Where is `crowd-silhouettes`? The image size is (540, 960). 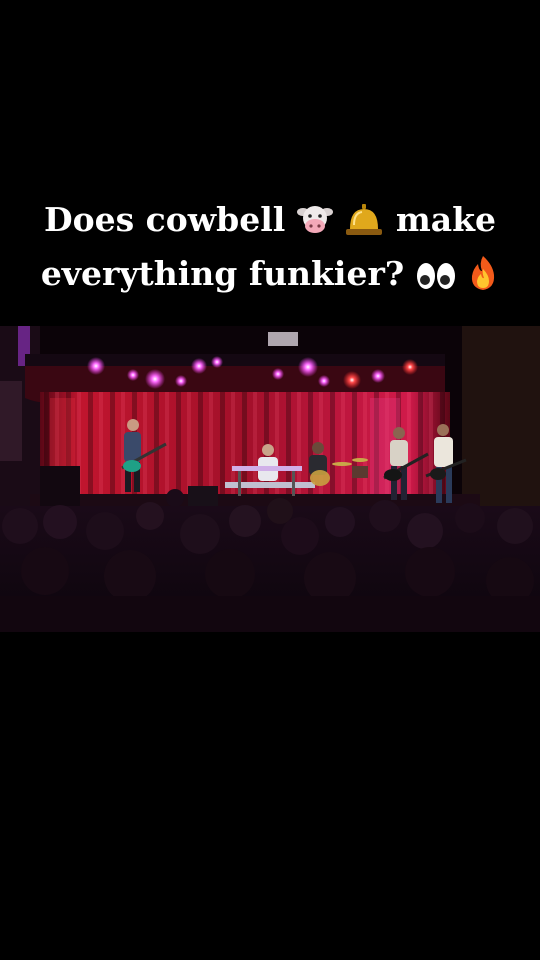
crowd-silhouettes is located at coordinates (270, 560).